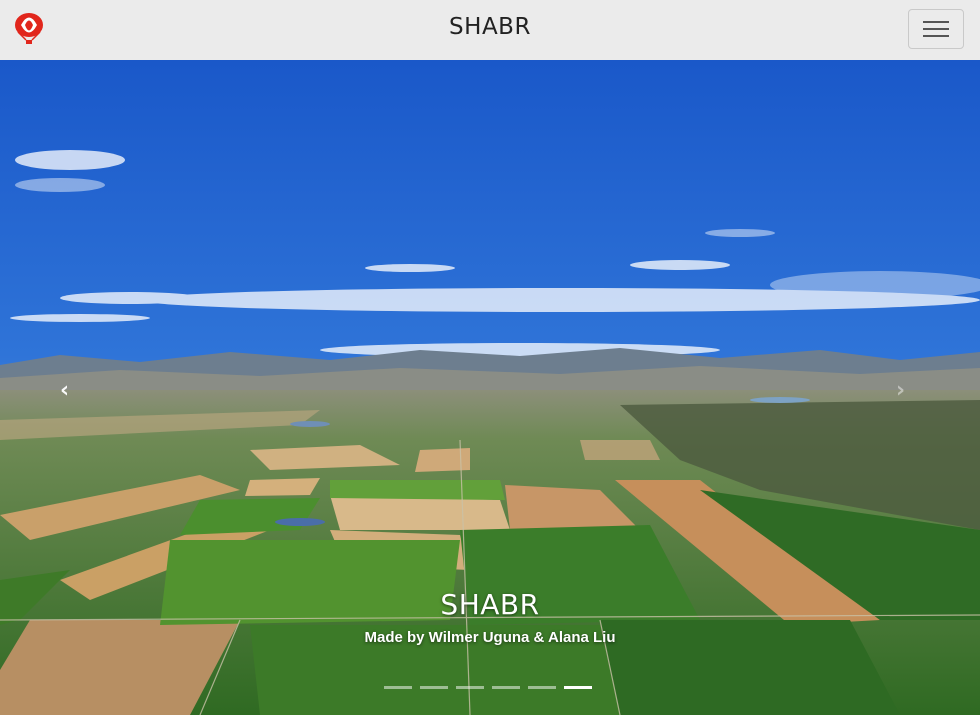 The image size is (980, 715). I want to click on chevron-right-icon: ›, so click(901, 390).